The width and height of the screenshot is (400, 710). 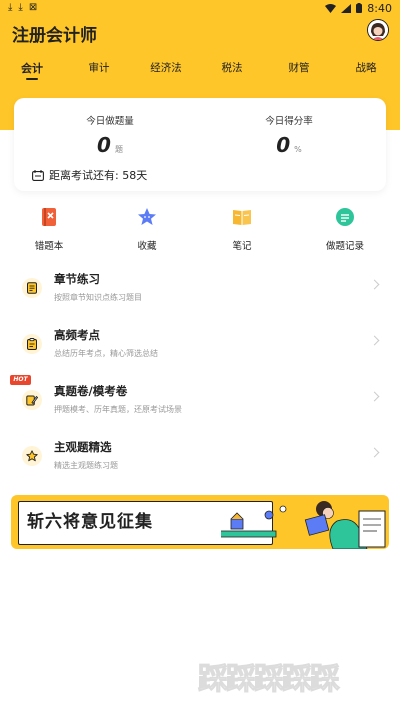 I want to click on practice-record-button: 做题记录, so click(x=345, y=229).